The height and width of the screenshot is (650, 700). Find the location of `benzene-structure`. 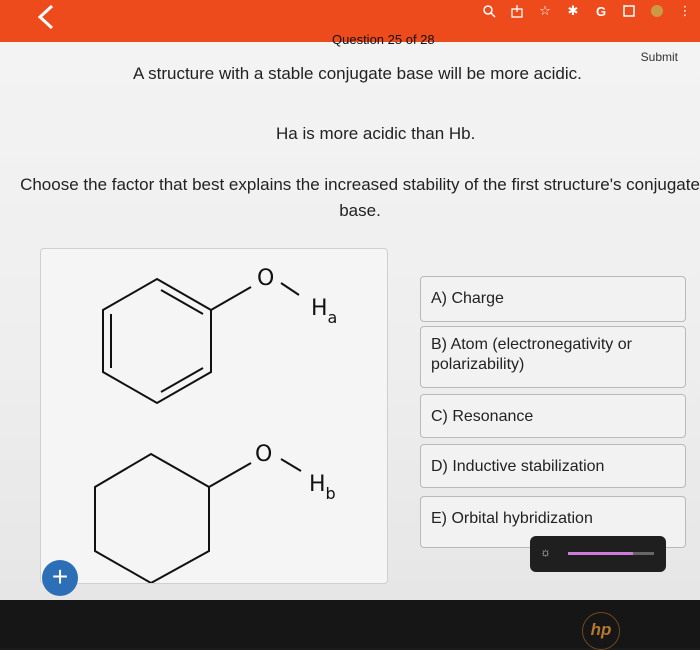

benzene-structure is located at coordinates (201, 341).